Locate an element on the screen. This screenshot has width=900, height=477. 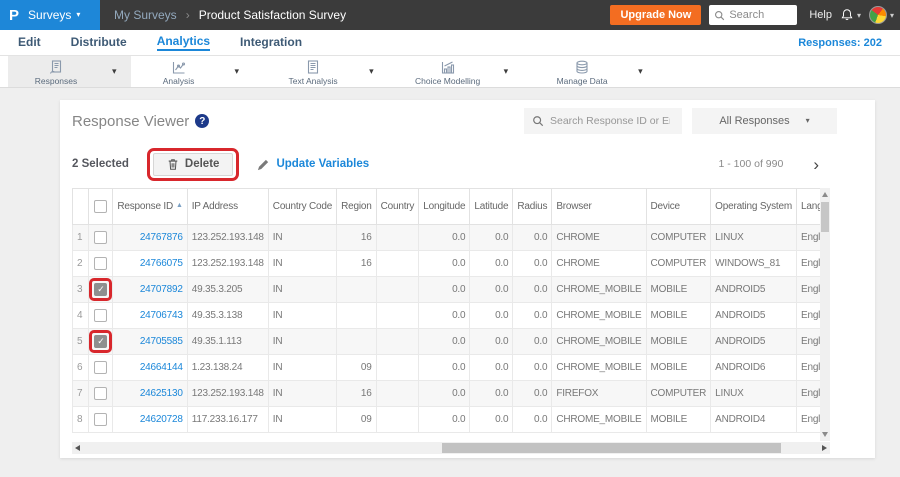
scroll-right-arrow-icon is located at coordinates (824, 448).